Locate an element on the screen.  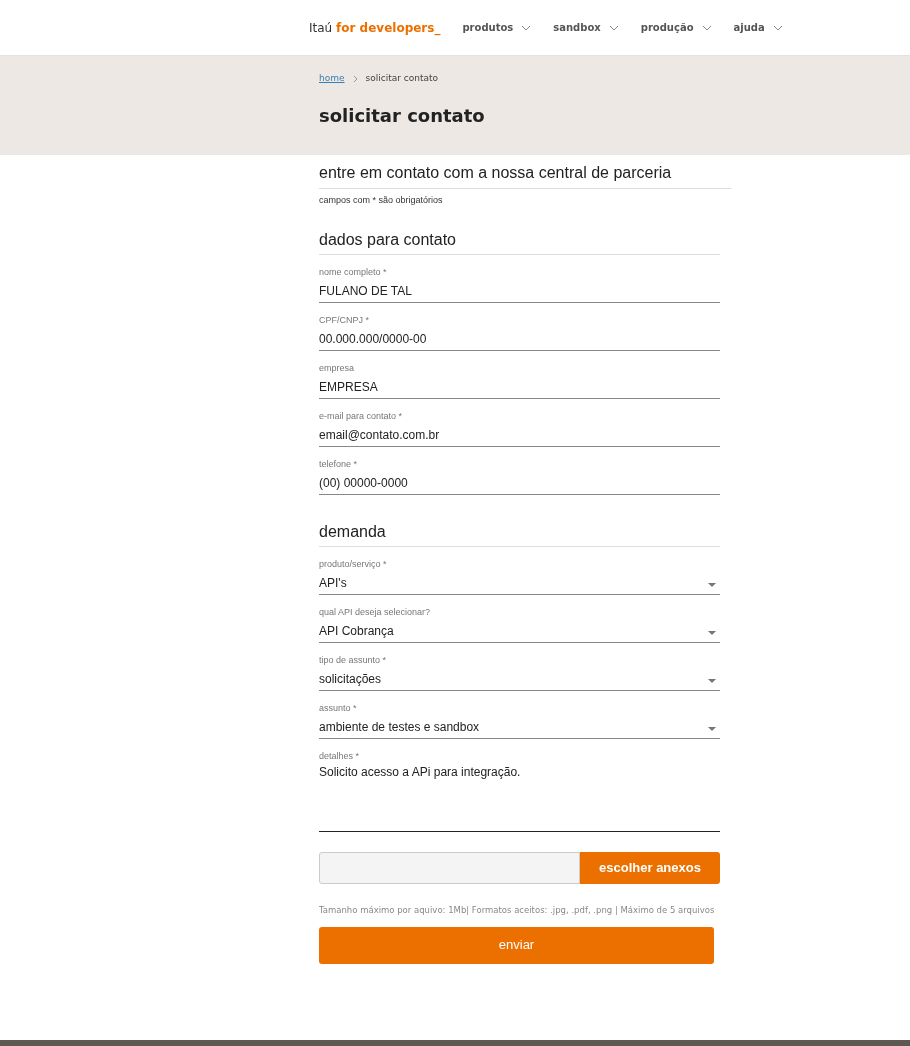
chevron-right-icon is located at coordinates (355, 78).